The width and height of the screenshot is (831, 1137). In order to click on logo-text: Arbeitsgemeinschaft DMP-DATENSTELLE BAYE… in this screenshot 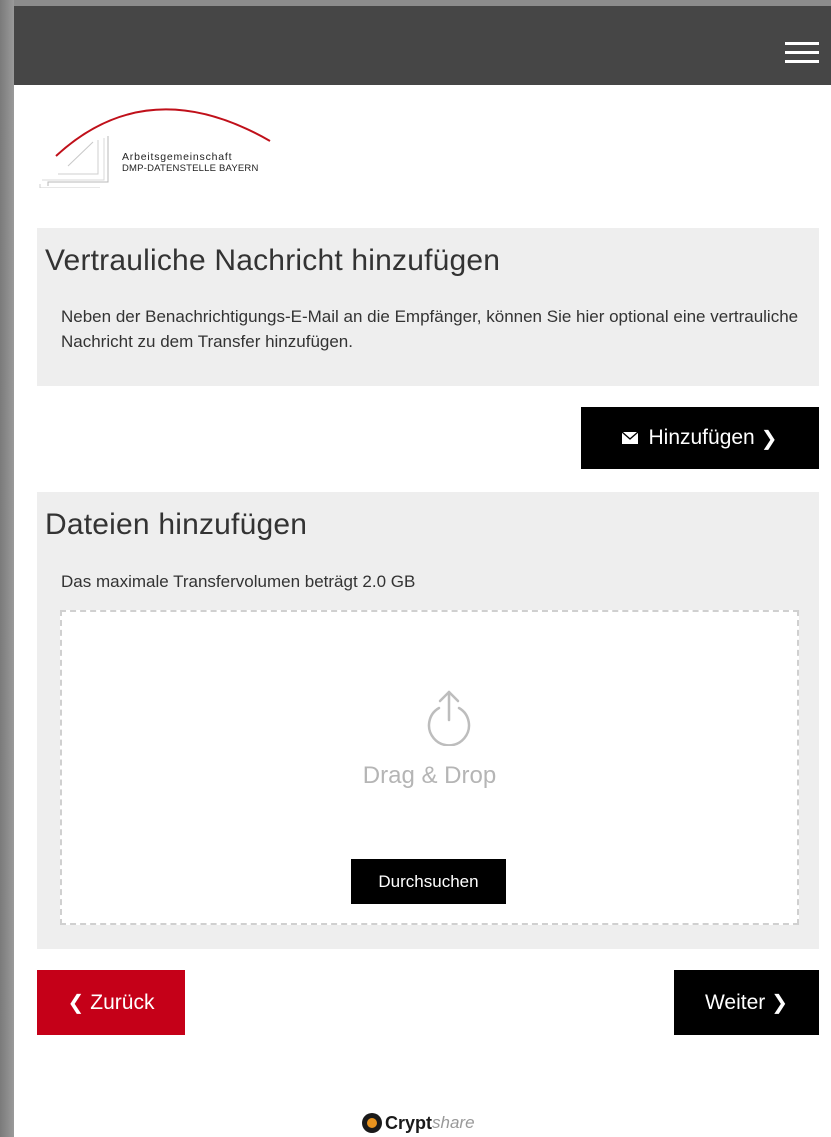, I will do `click(190, 163)`.